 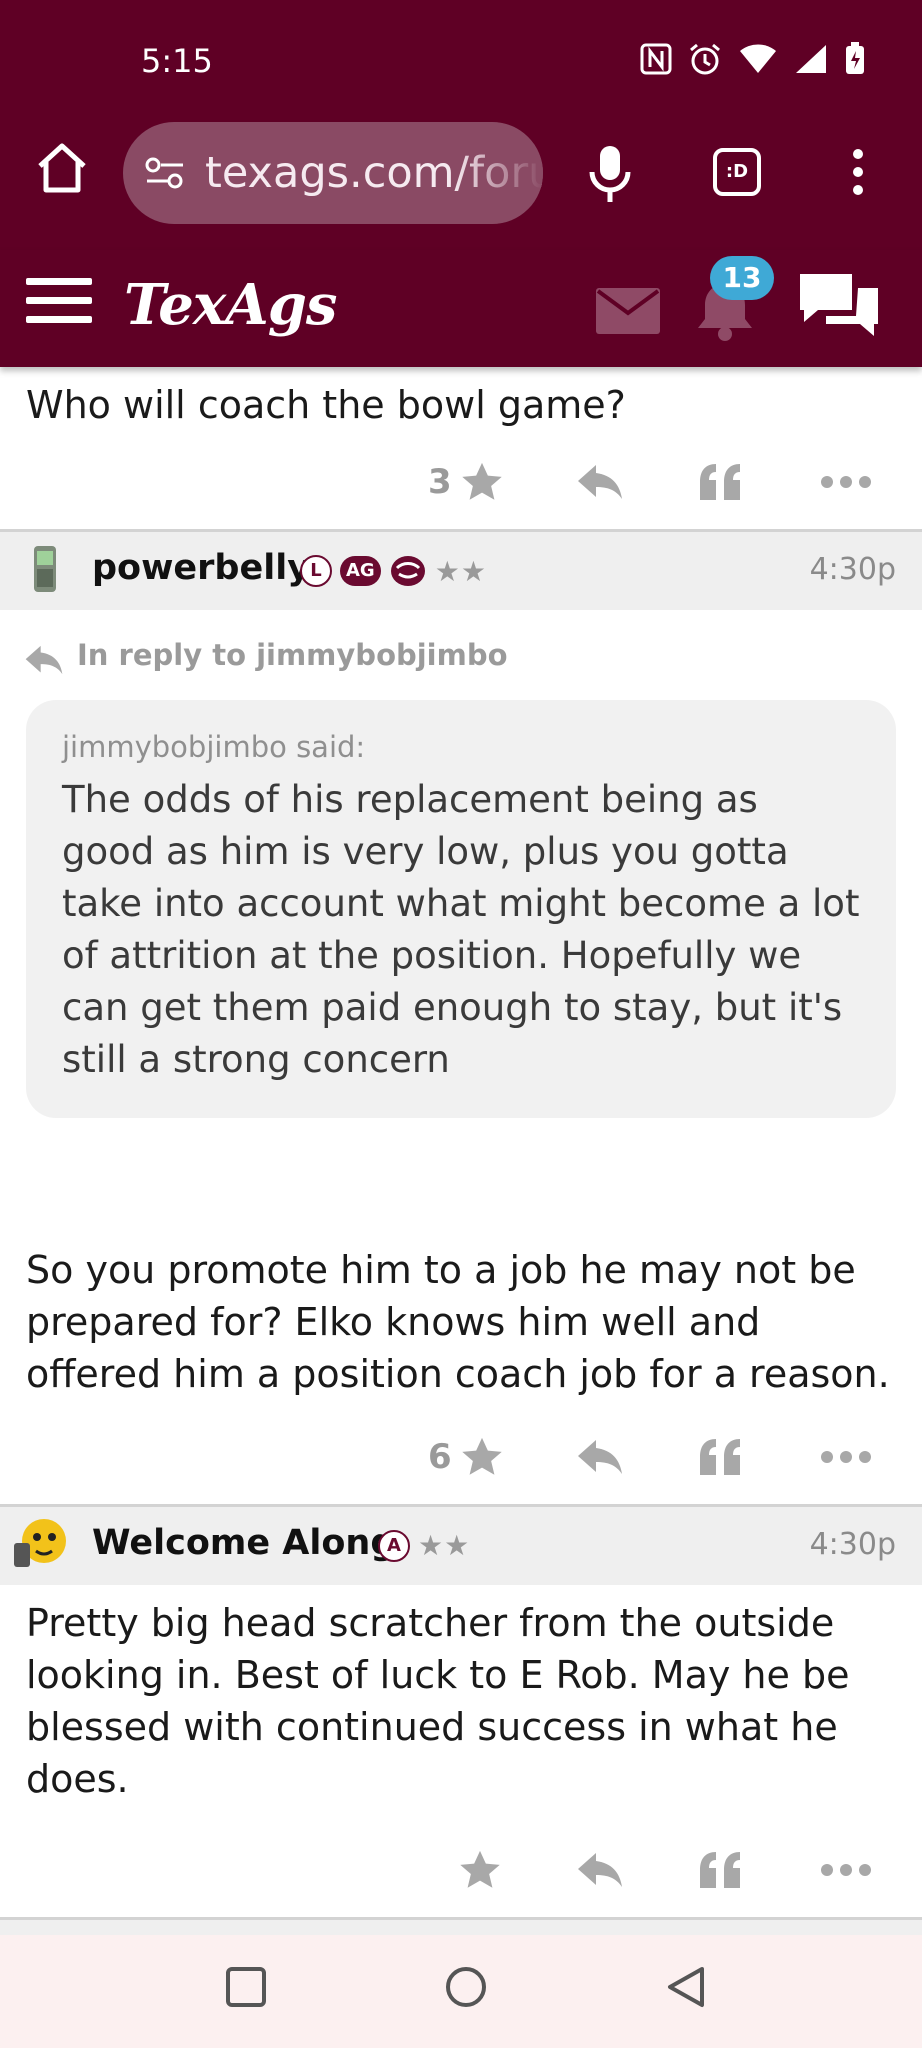 I want to click on team-logo-icon, so click(x=407, y=571).